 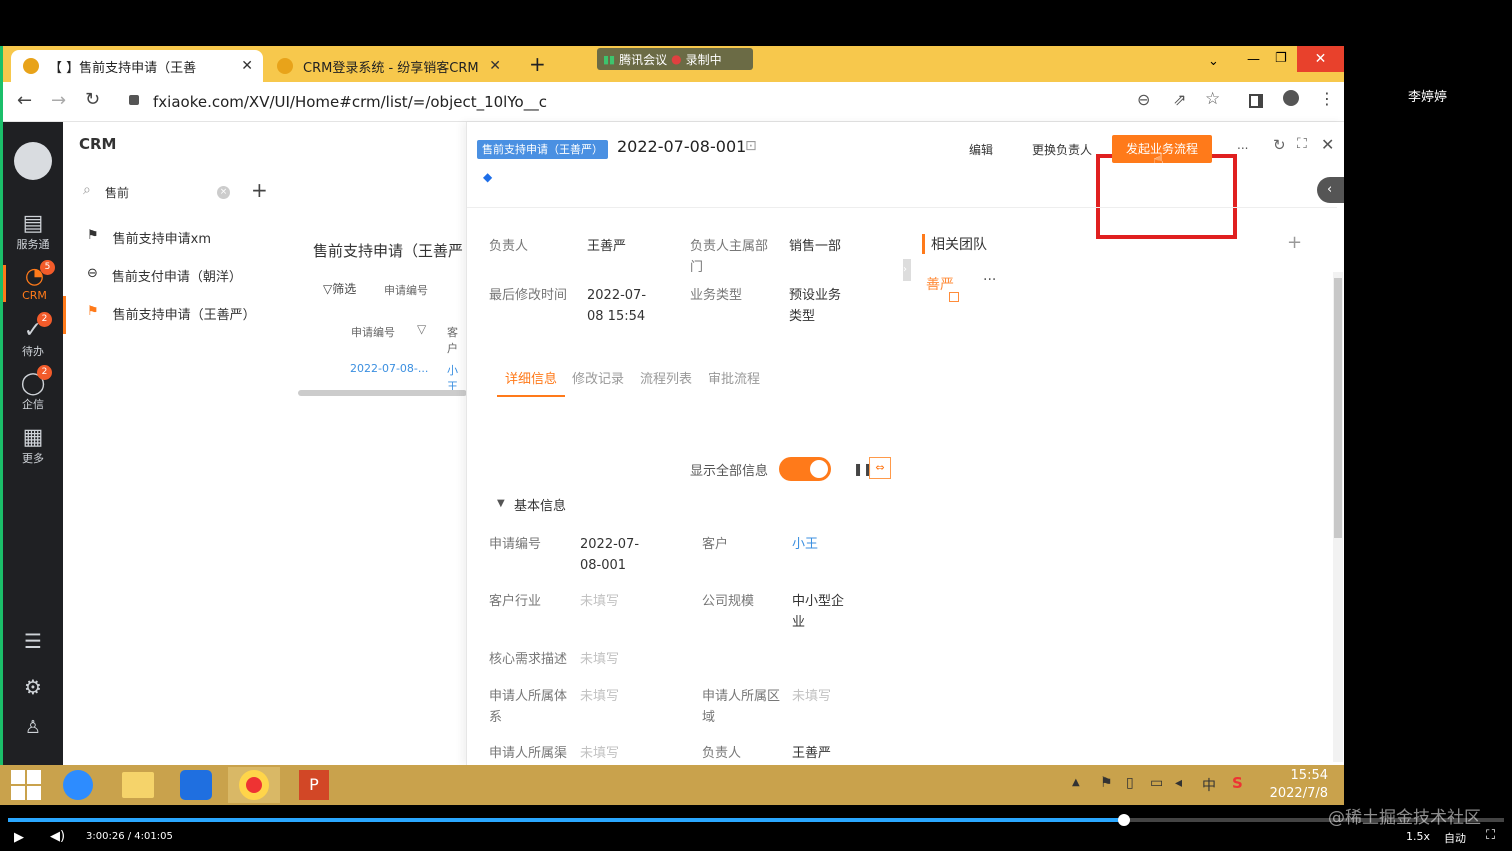 I want to click on refresh-icon: ↻, so click(x=1279, y=145).